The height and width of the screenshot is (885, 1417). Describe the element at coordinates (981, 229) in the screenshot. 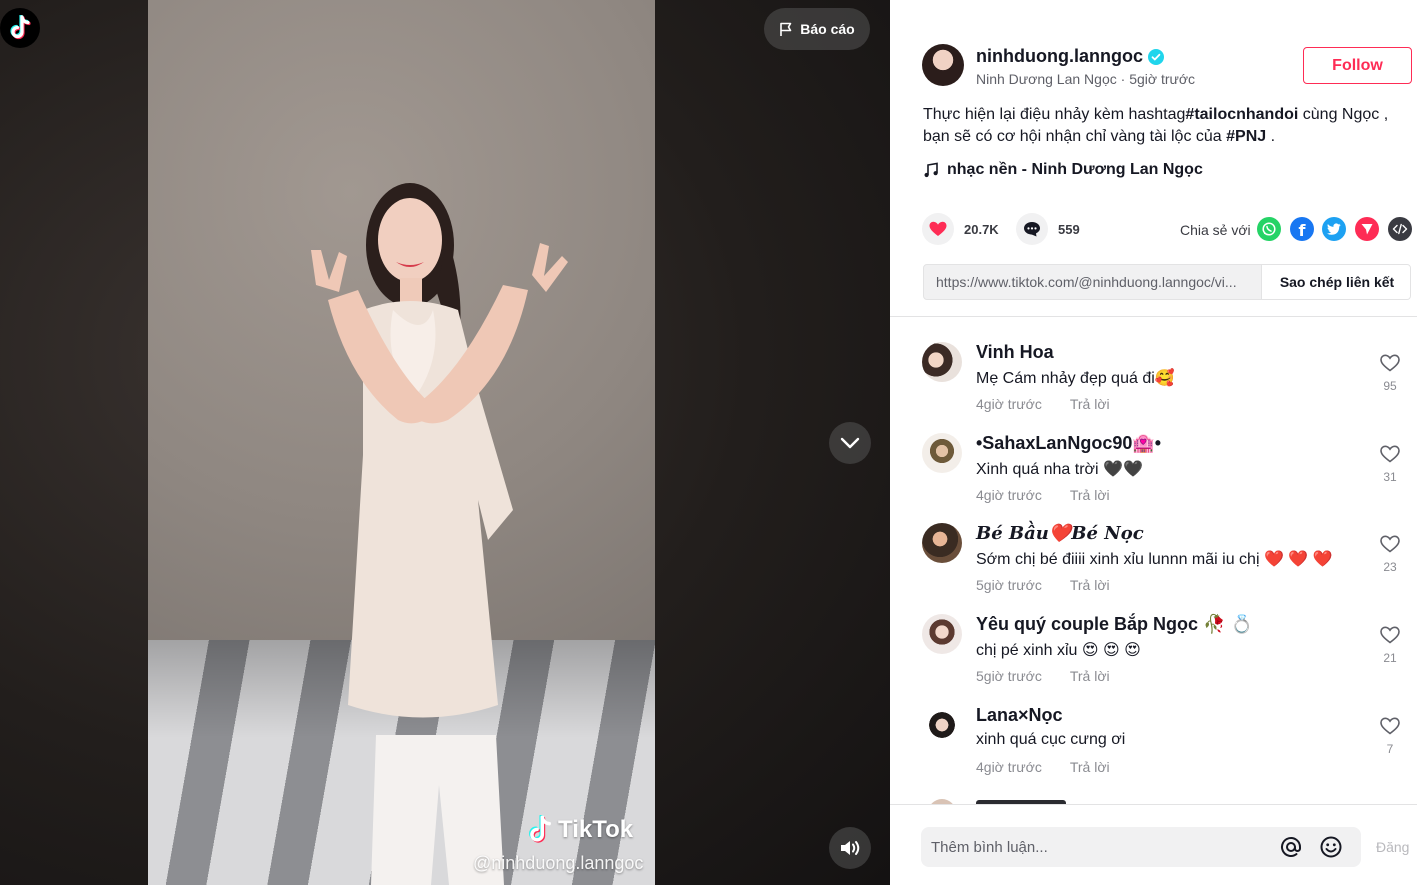

I see `like-count: 20.7K` at that location.